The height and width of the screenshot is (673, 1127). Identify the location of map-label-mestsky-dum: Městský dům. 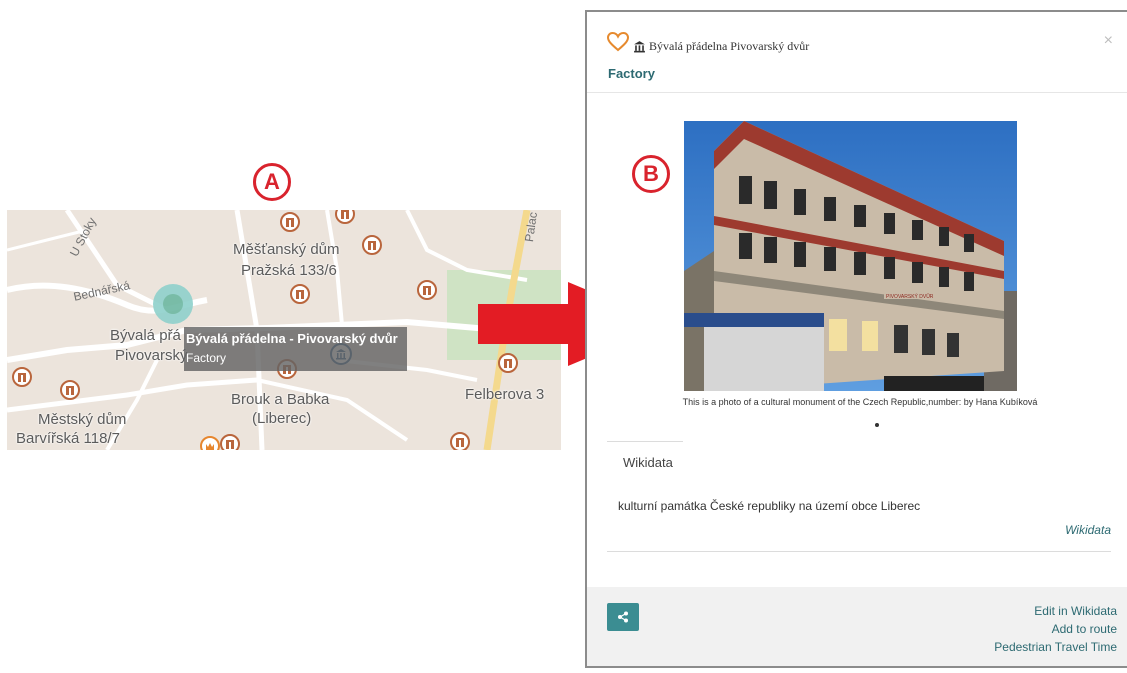
(82, 419).